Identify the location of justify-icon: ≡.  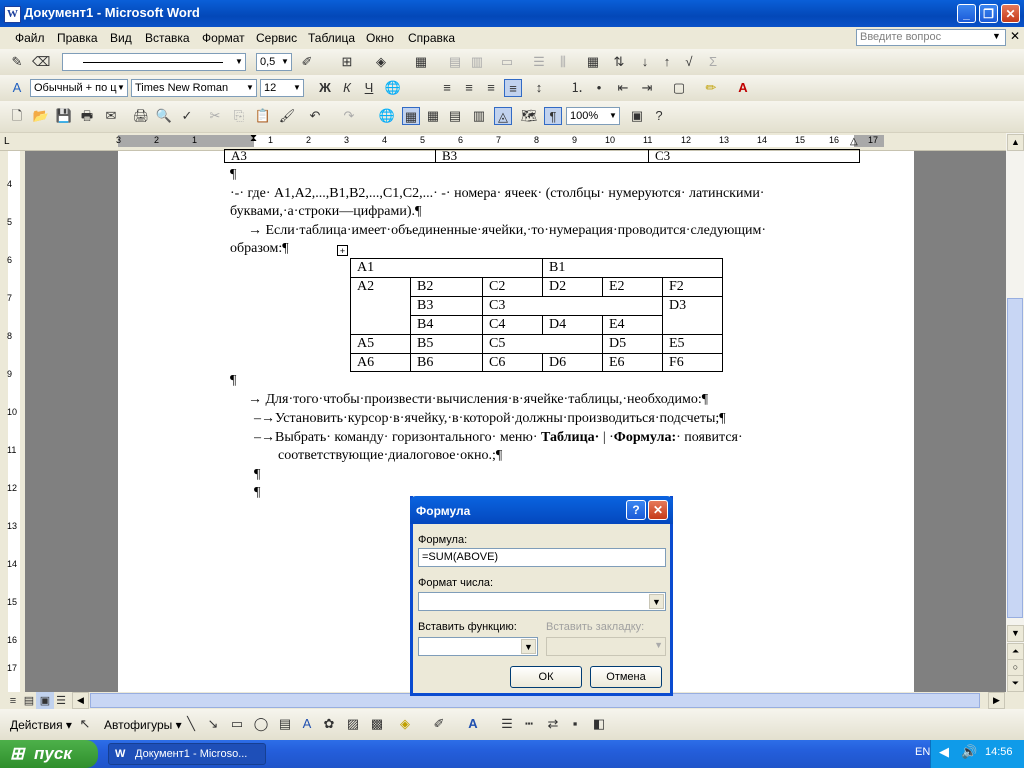
(513, 88).